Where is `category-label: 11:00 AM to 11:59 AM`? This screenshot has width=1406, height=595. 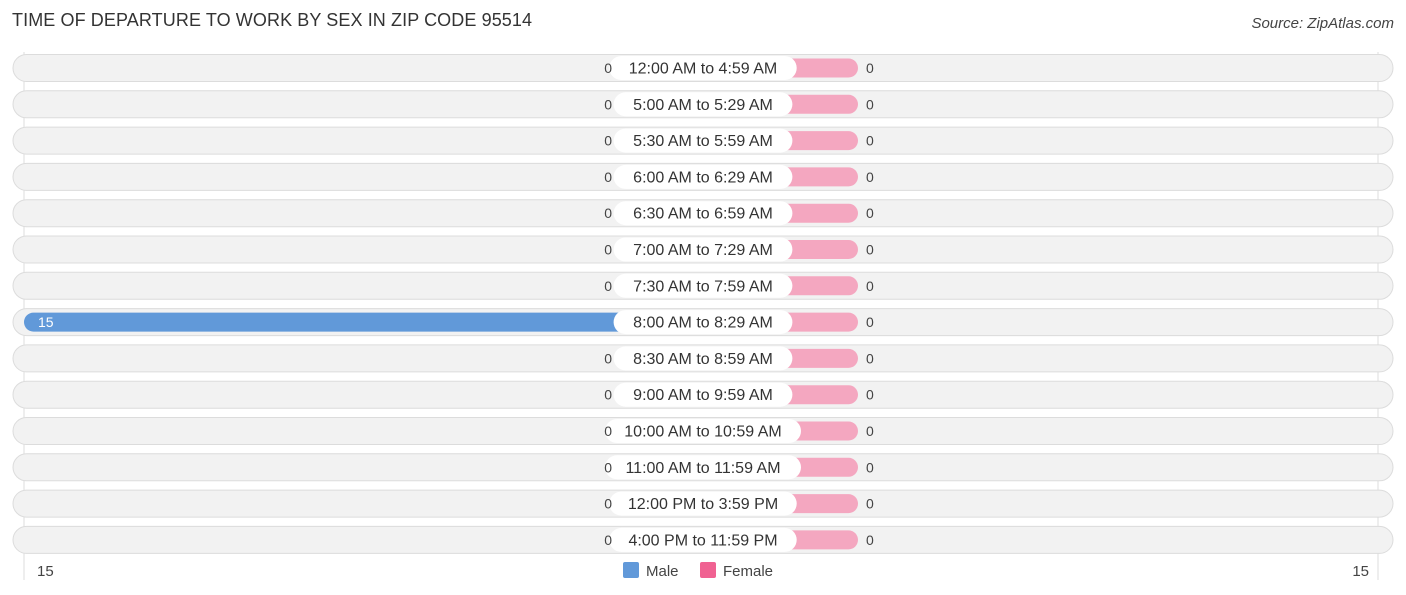 category-label: 11:00 AM to 11:59 AM is located at coordinates (702, 468).